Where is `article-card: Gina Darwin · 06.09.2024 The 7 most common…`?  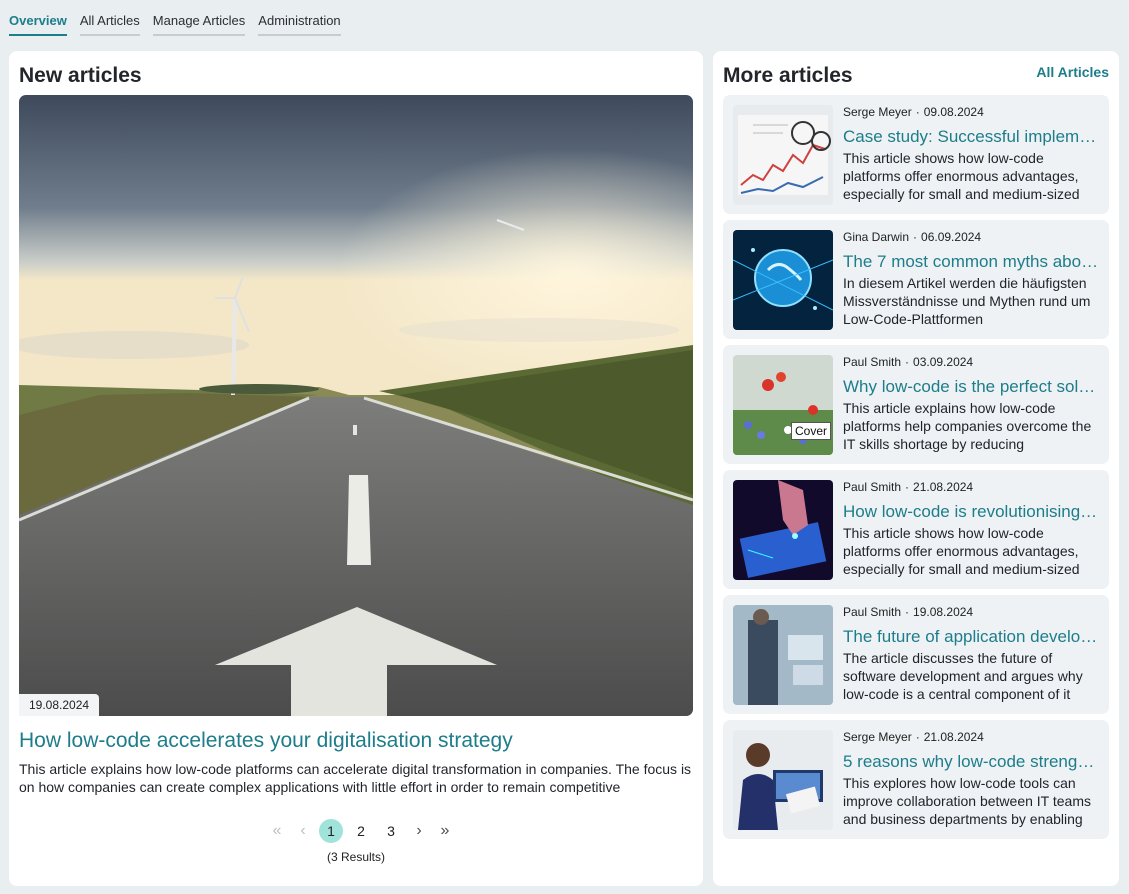
article-card: Gina Darwin · 06.09.2024 The 7 most common… is located at coordinates (916, 279).